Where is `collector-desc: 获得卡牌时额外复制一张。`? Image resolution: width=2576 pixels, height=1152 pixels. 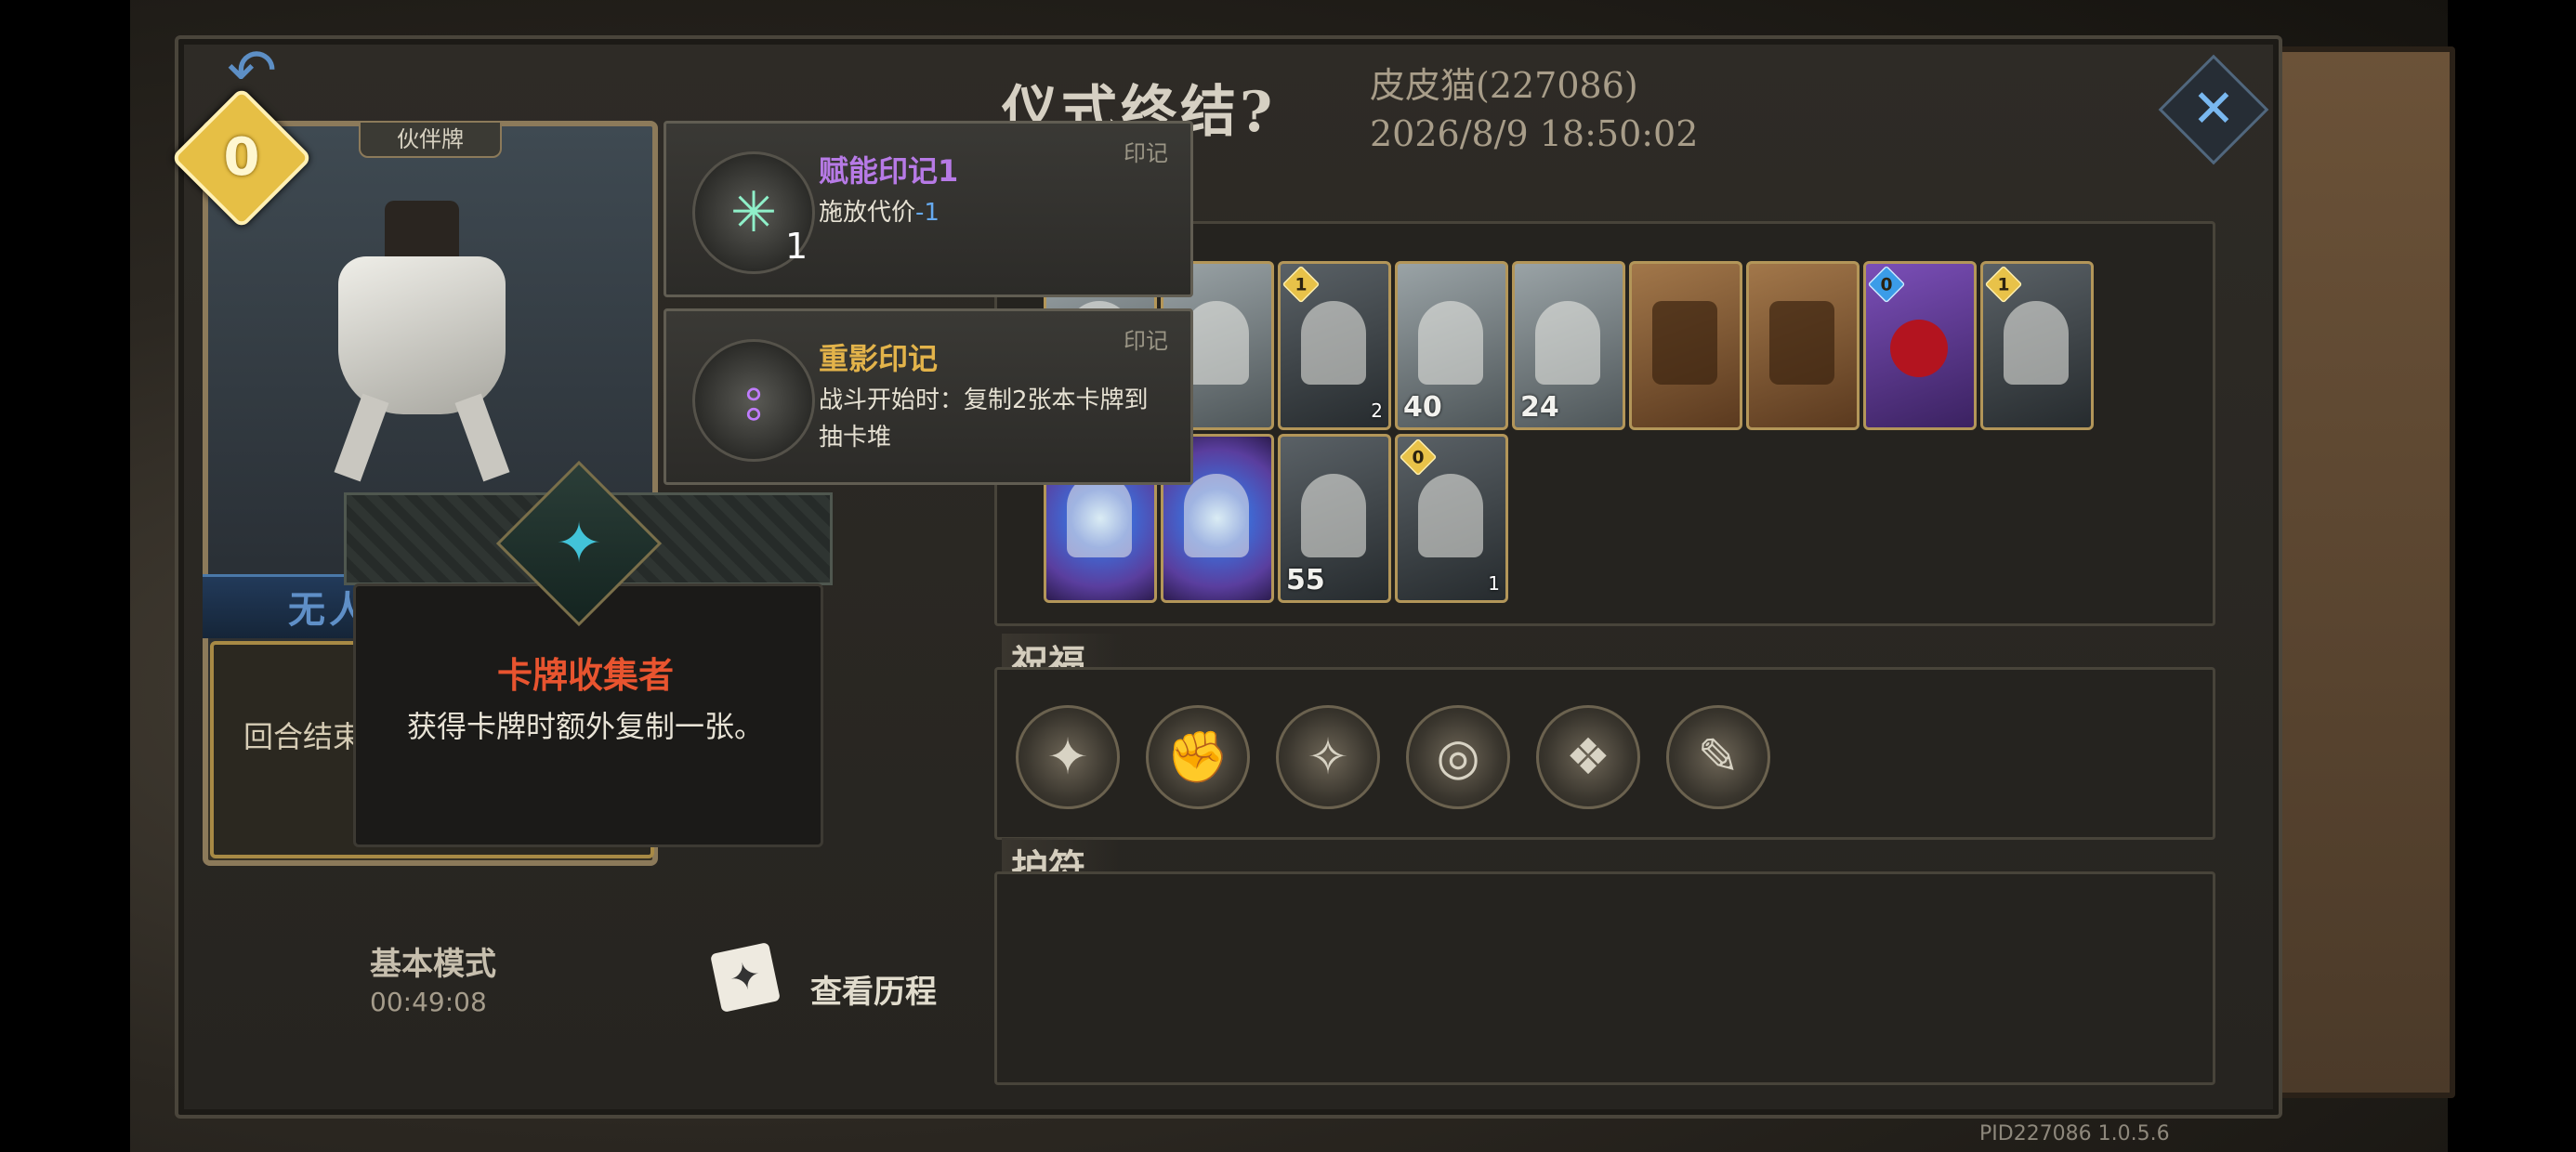
collector-desc: 获得卡牌时额外复制一张。 is located at coordinates (585, 726).